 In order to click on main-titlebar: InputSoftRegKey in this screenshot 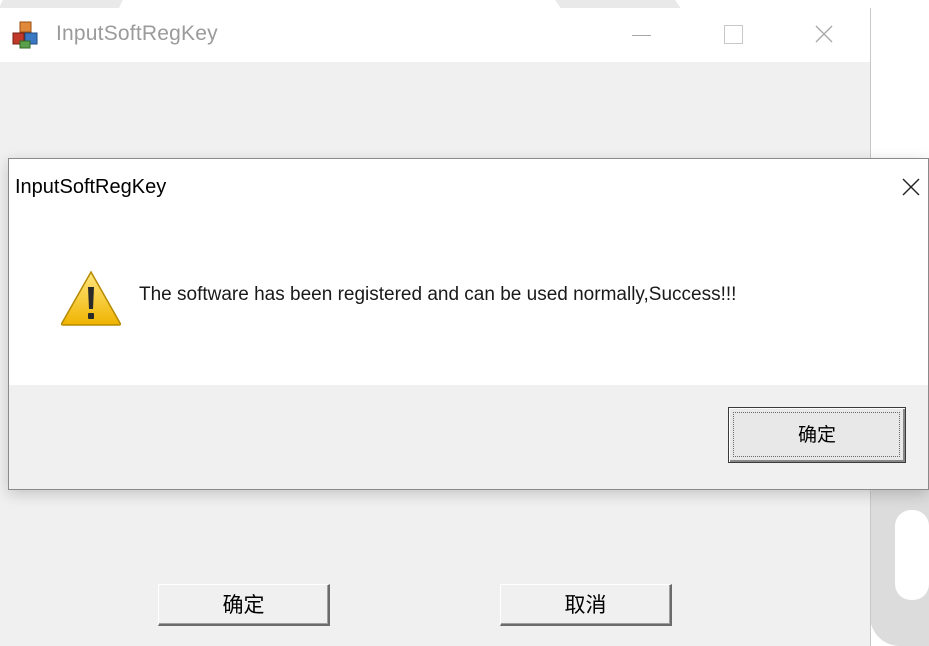, I will do `click(435, 35)`.